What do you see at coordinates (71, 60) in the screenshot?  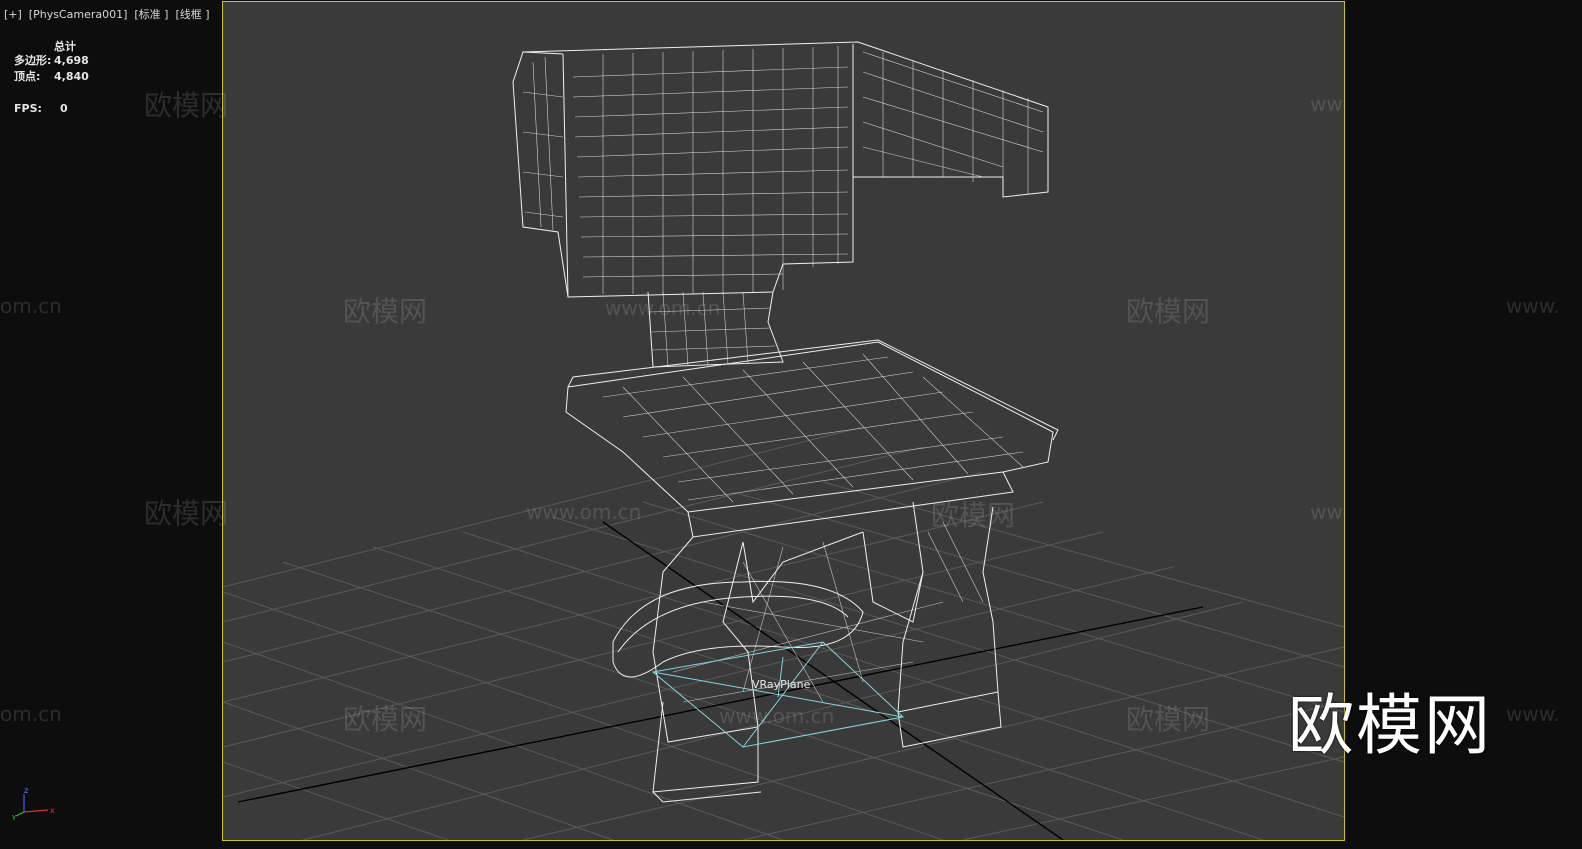 I see `polygons-value: 4,698` at bounding box center [71, 60].